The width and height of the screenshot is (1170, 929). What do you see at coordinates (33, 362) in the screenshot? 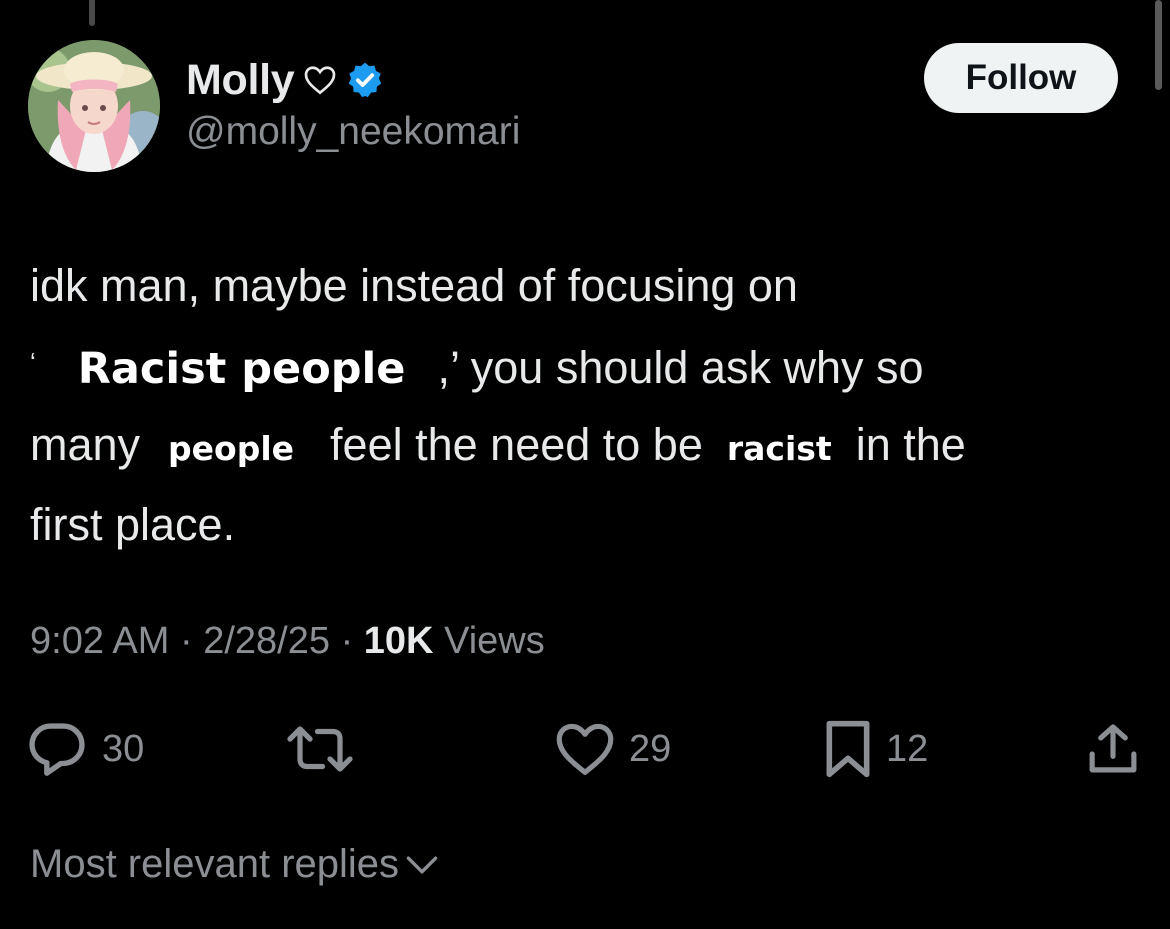
I see `open-quote: ‘` at bounding box center [33, 362].